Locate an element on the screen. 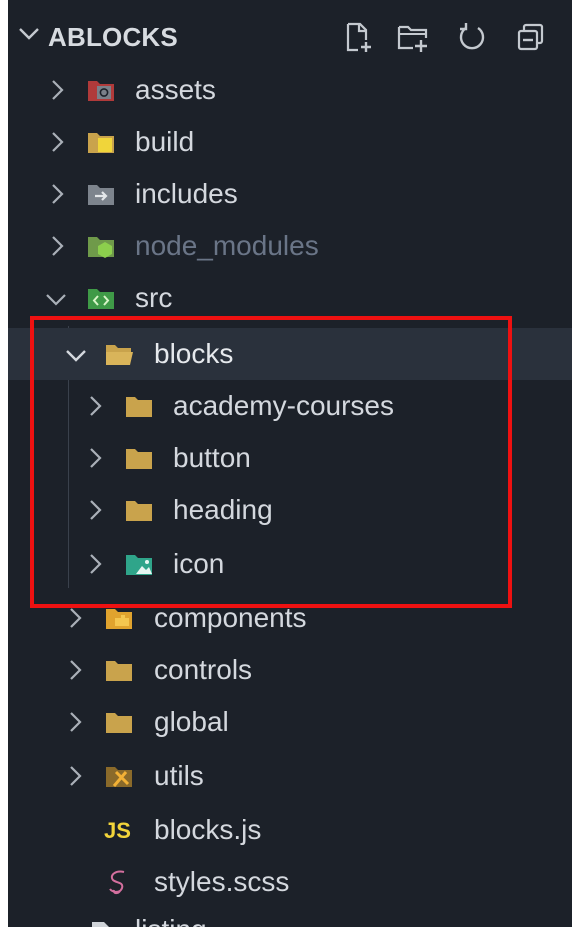  includes-folder-icon is located at coordinates (101, 195).